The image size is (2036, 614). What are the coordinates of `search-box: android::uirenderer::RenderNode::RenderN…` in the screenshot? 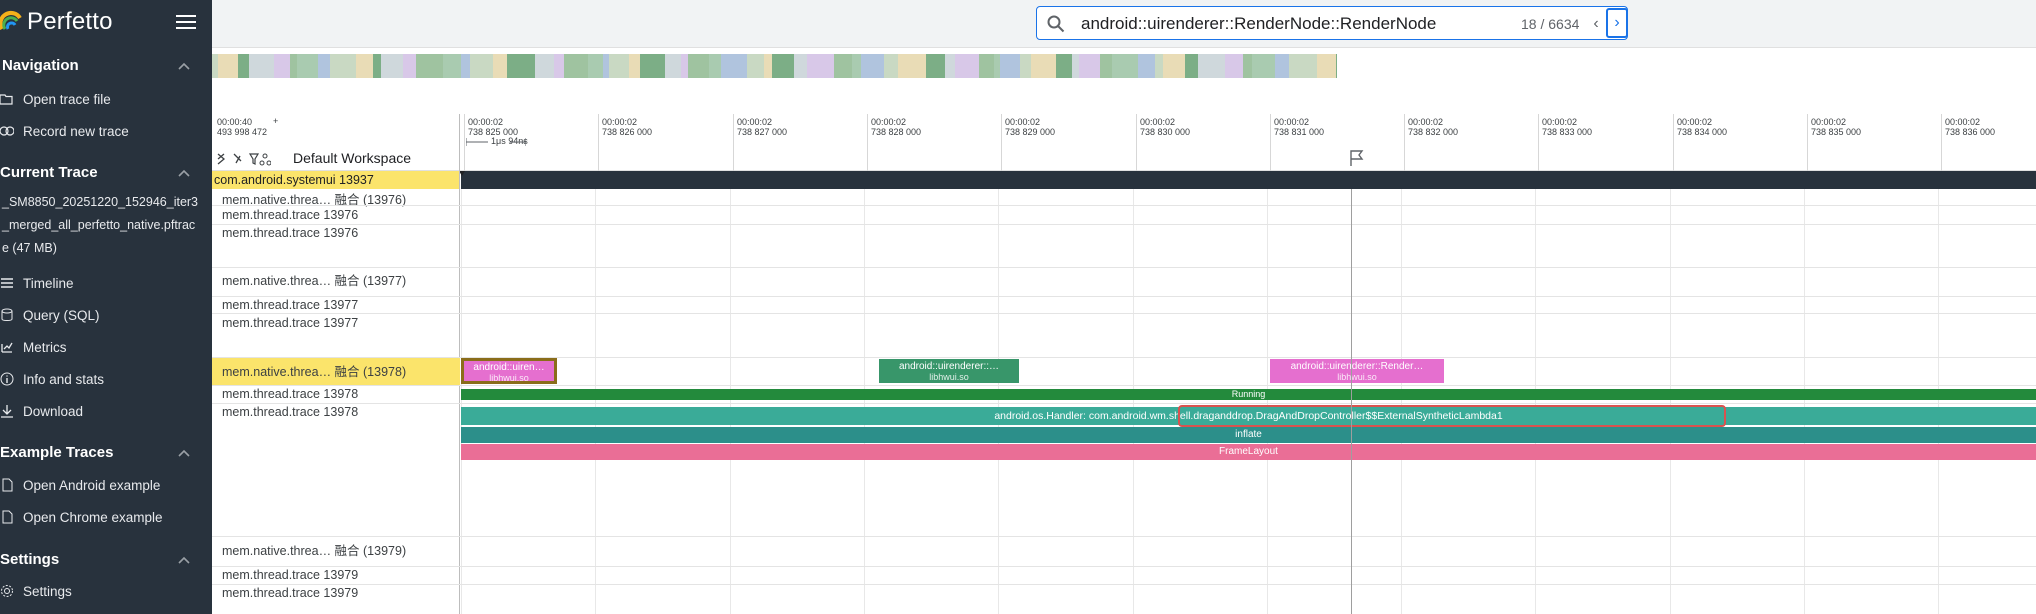 It's located at (1332, 23).